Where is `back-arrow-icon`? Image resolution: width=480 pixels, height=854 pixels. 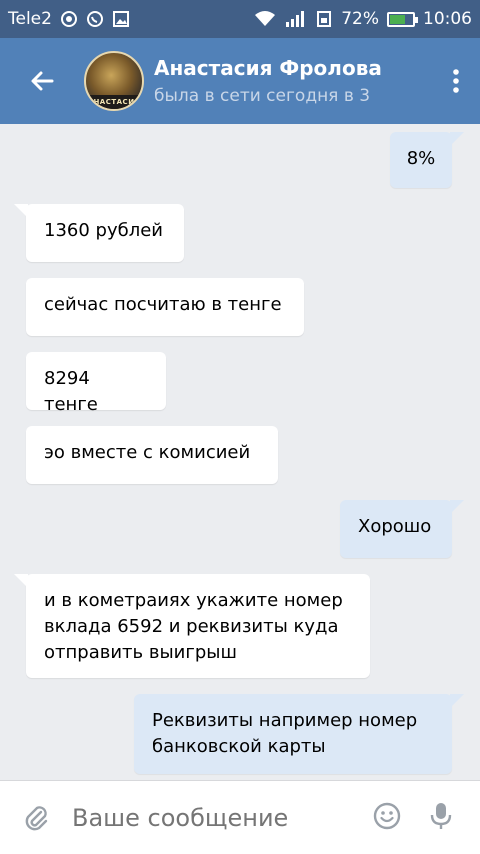 back-arrow-icon is located at coordinates (42, 81).